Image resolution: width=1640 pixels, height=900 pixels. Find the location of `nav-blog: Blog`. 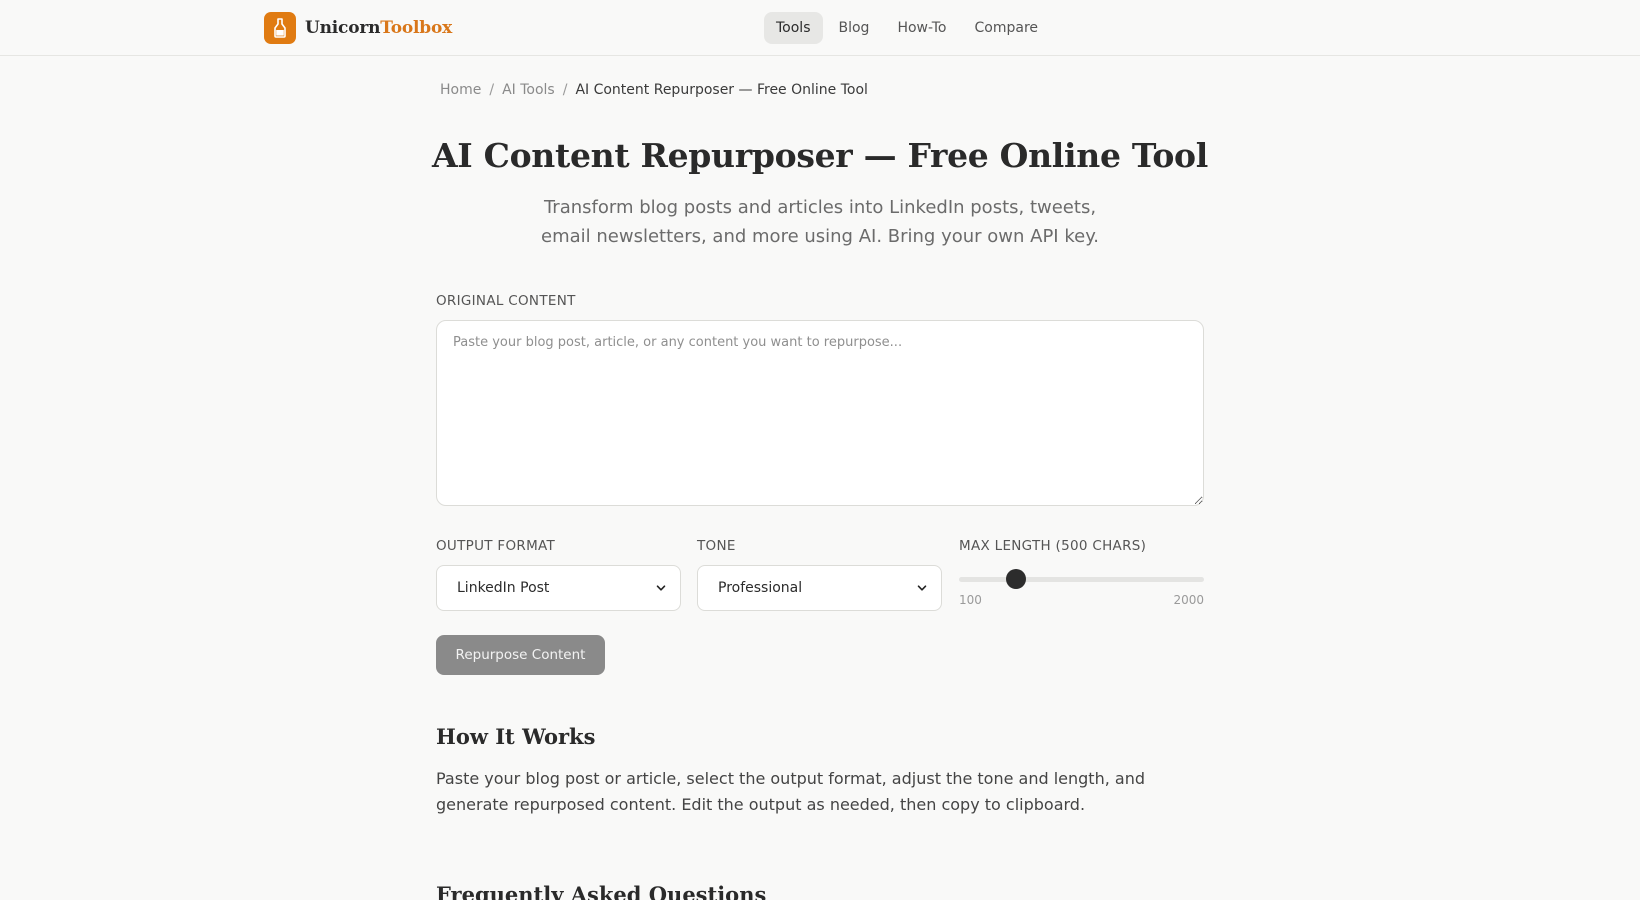

nav-blog: Blog is located at coordinates (854, 28).